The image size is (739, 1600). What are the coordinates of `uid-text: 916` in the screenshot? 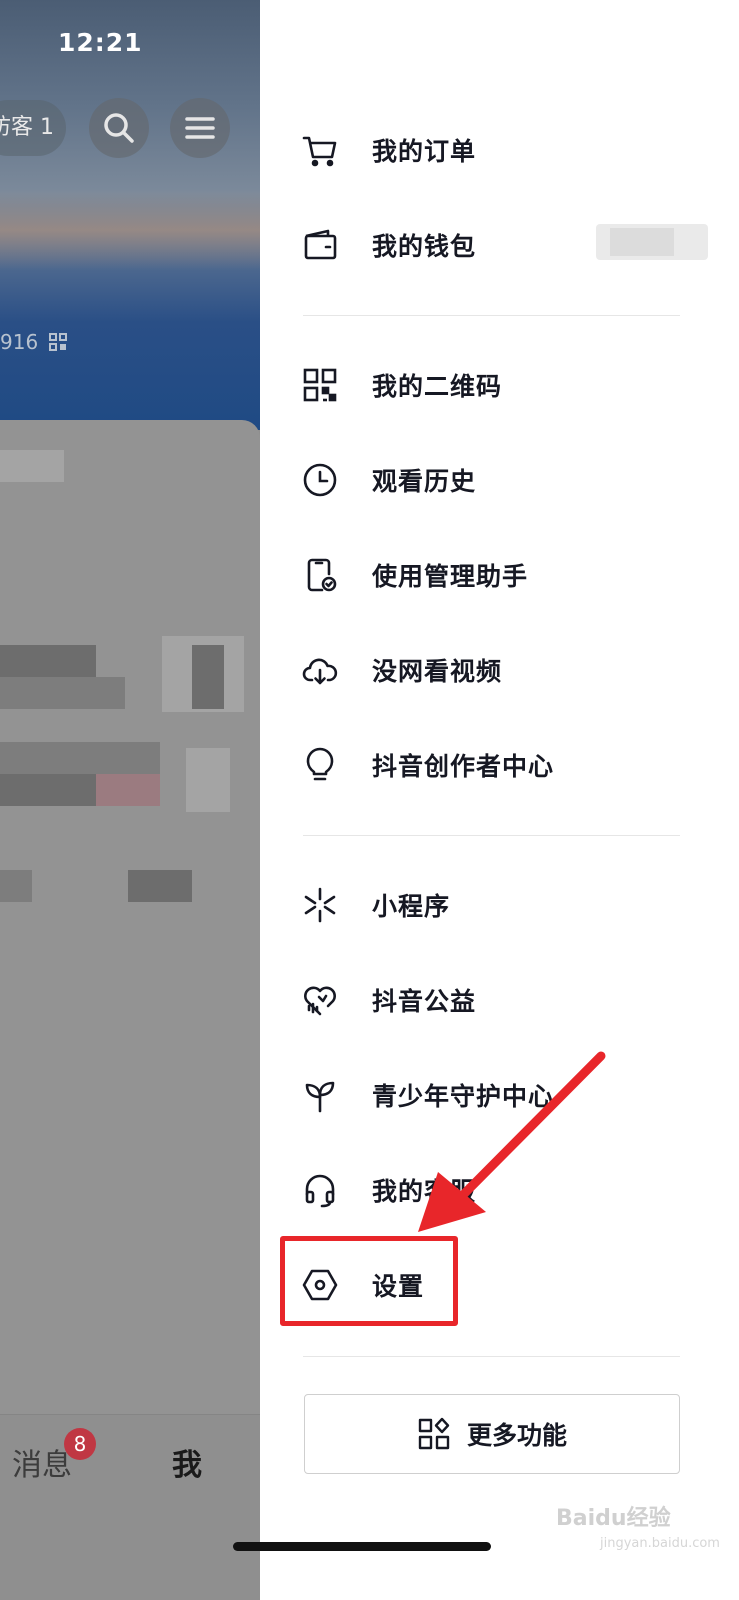 It's located at (19, 342).